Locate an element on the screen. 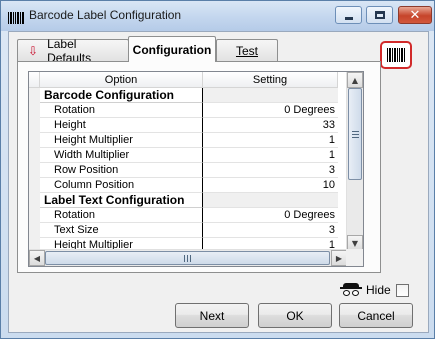  title-bar: Barcode Label Configuration ✕ is located at coordinates (217, 16).